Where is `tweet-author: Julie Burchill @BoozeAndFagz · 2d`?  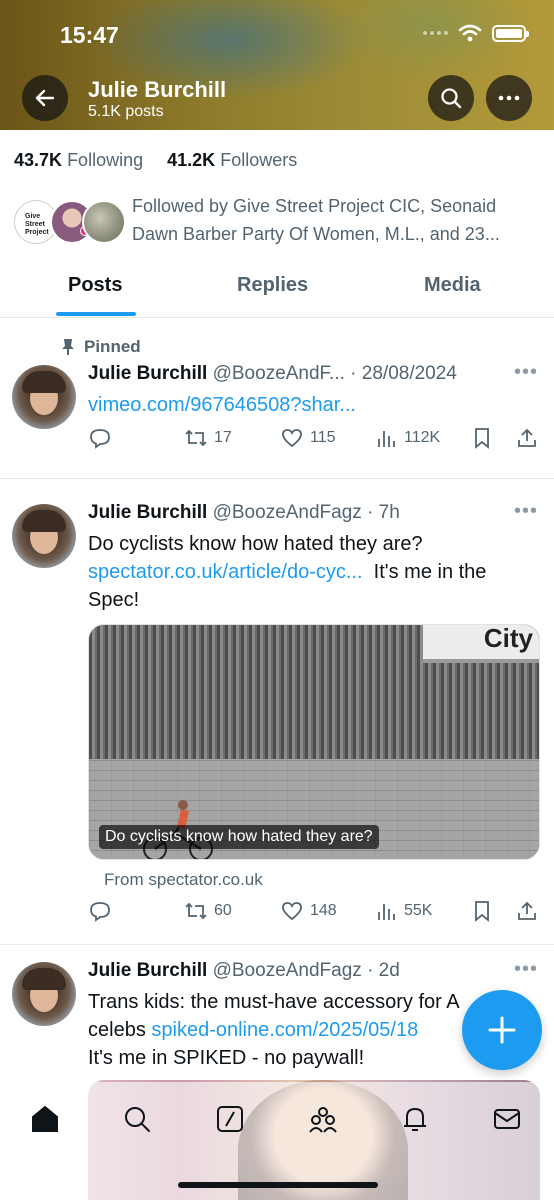 tweet-author: Julie Burchill @BoozeAndFagz · 2d is located at coordinates (244, 971).